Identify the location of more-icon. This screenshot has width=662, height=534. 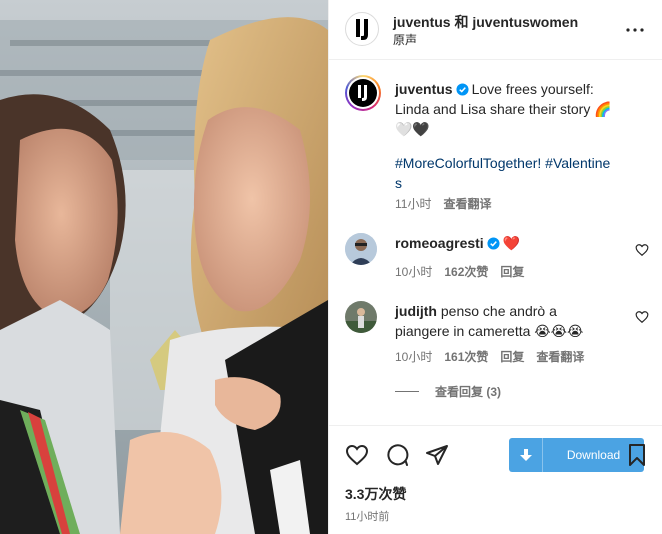
(635, 30).